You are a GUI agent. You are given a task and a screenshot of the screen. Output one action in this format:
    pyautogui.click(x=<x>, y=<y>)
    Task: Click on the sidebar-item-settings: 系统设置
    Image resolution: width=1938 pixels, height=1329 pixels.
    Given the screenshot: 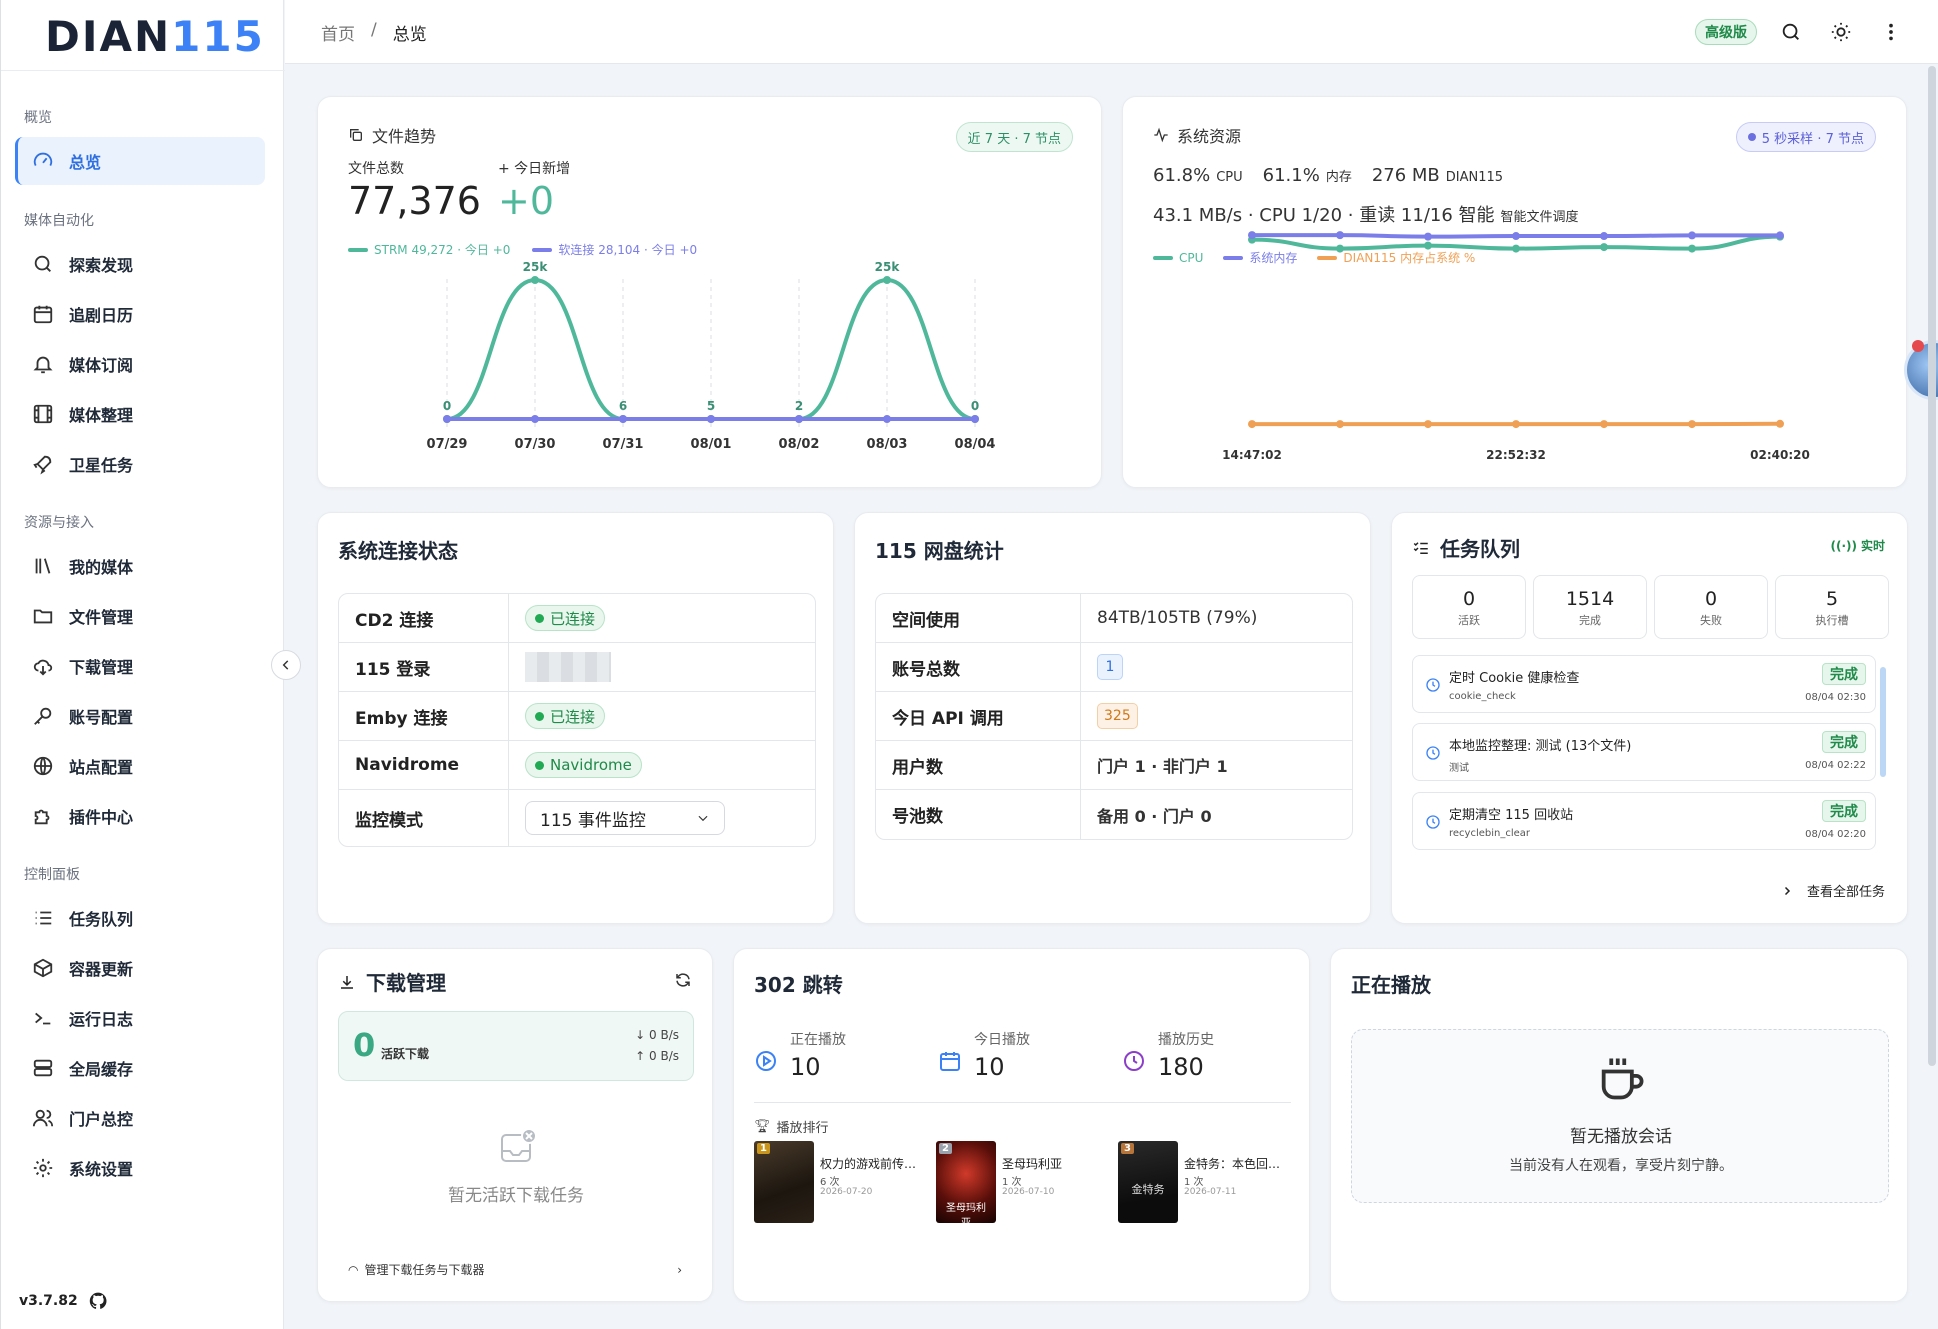 What is the action you would take?
    pyautogui.click(x=140, y=1168)
    